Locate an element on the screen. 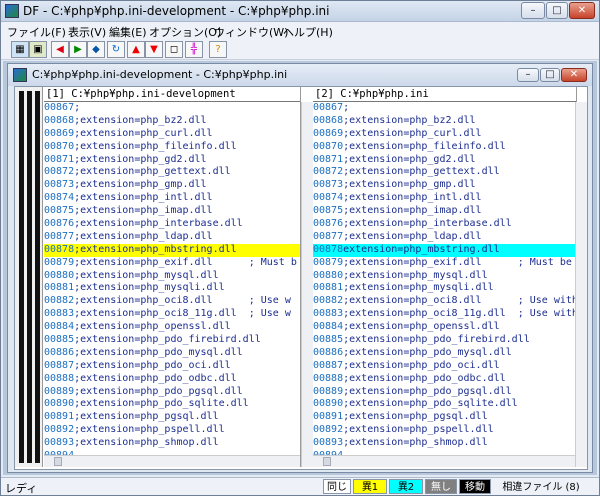 This screenshot has height=496, width=600. select-files-icon: ▣ is located at coordinates (38, 49).